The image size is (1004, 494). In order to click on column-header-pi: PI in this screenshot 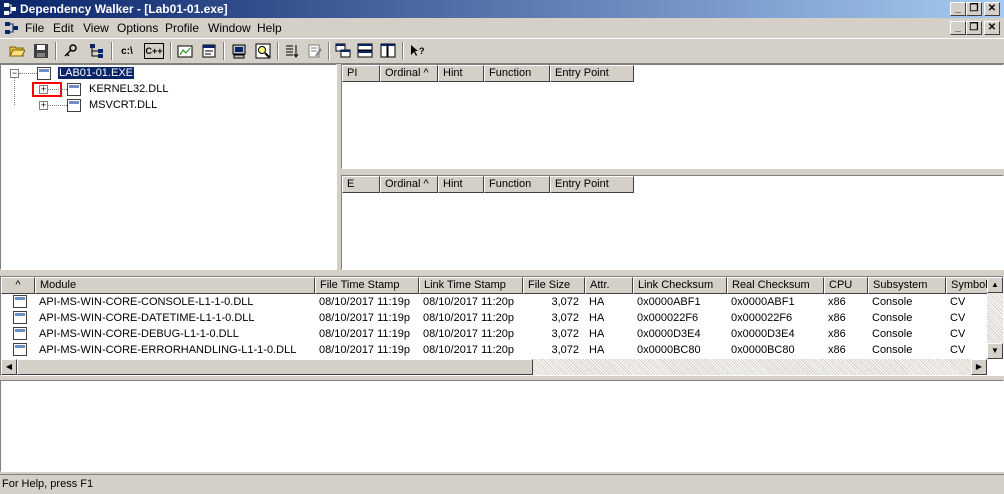, I will do `click(361, 73)`.